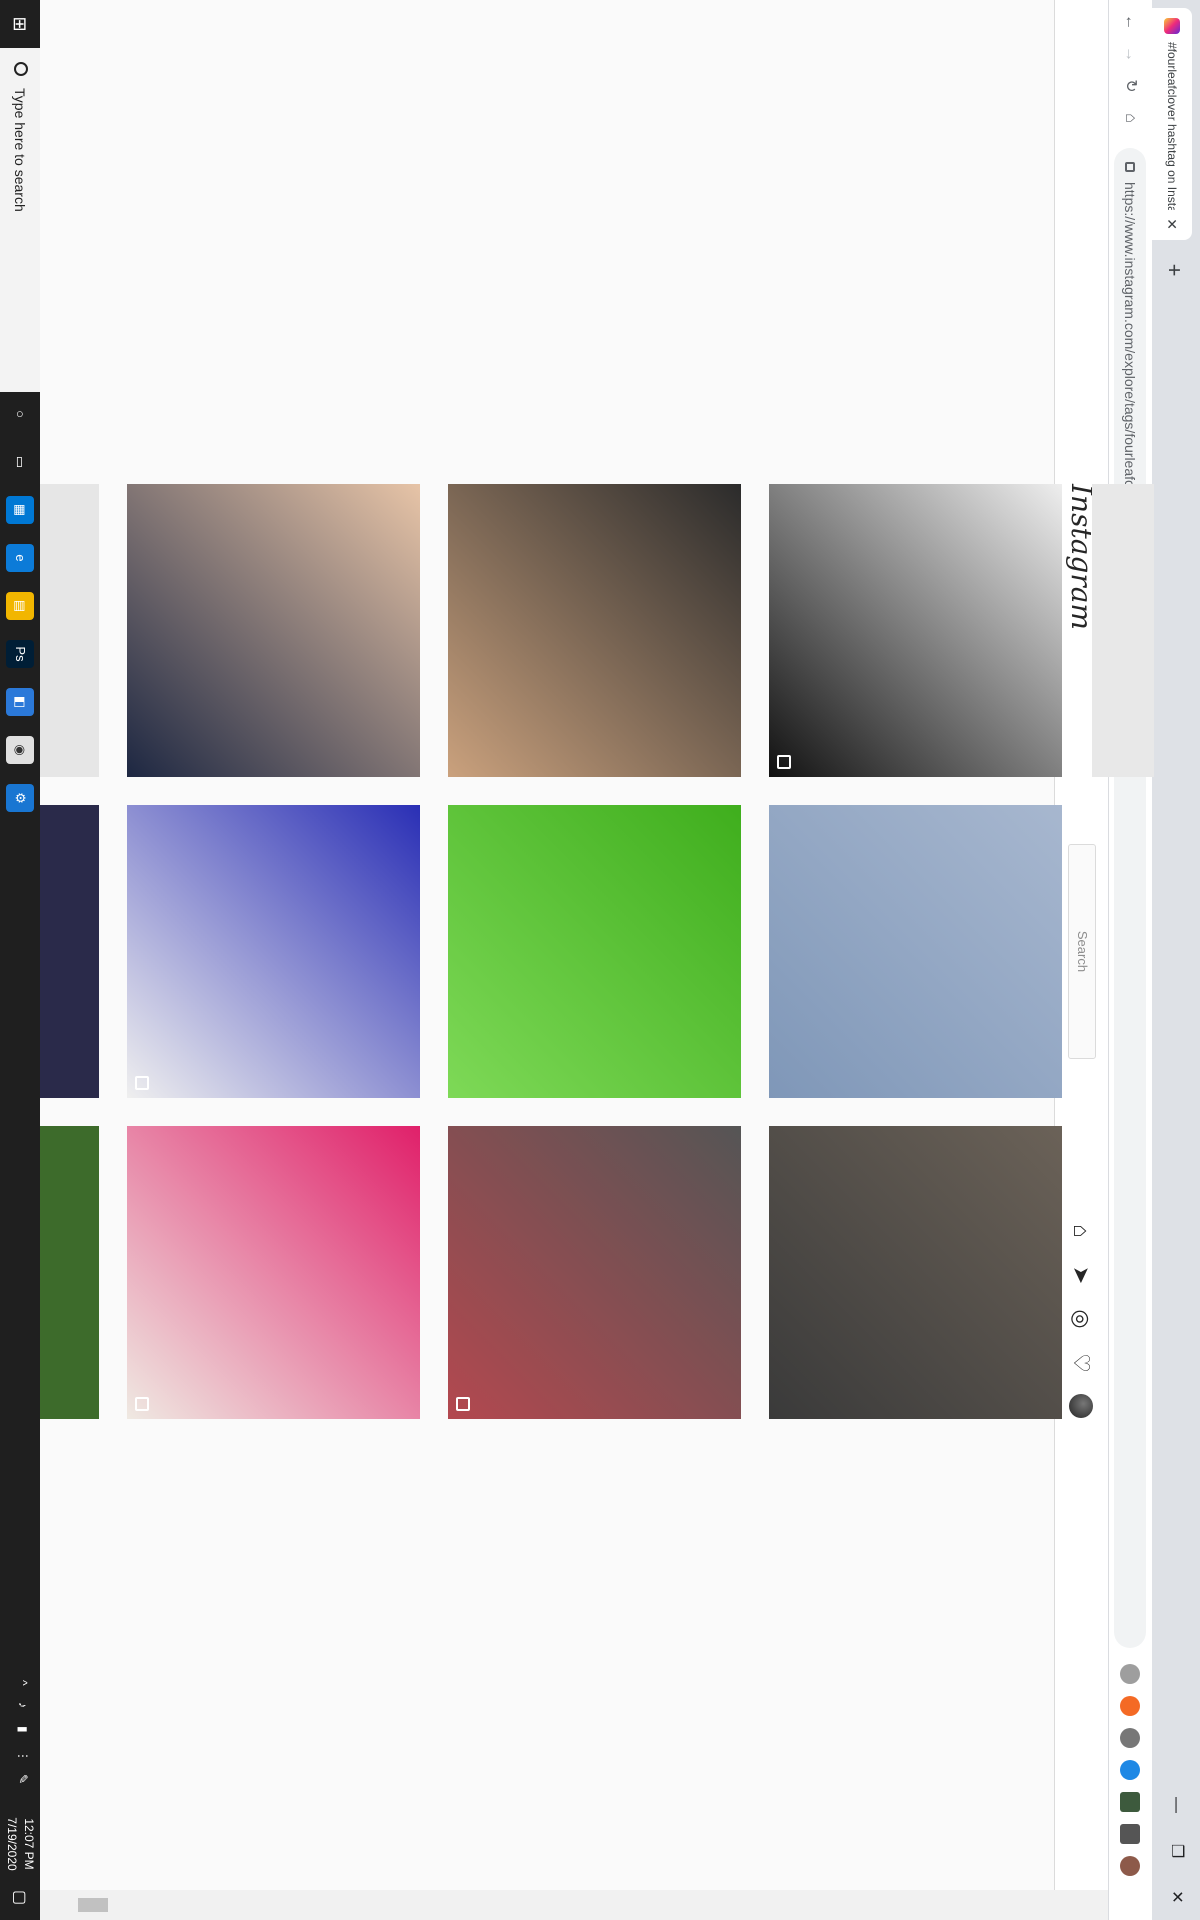 The width and height of the screenshot is (1200, 1920). I want to click on taskbar-search-input: Type here to search, so click(20, 220).